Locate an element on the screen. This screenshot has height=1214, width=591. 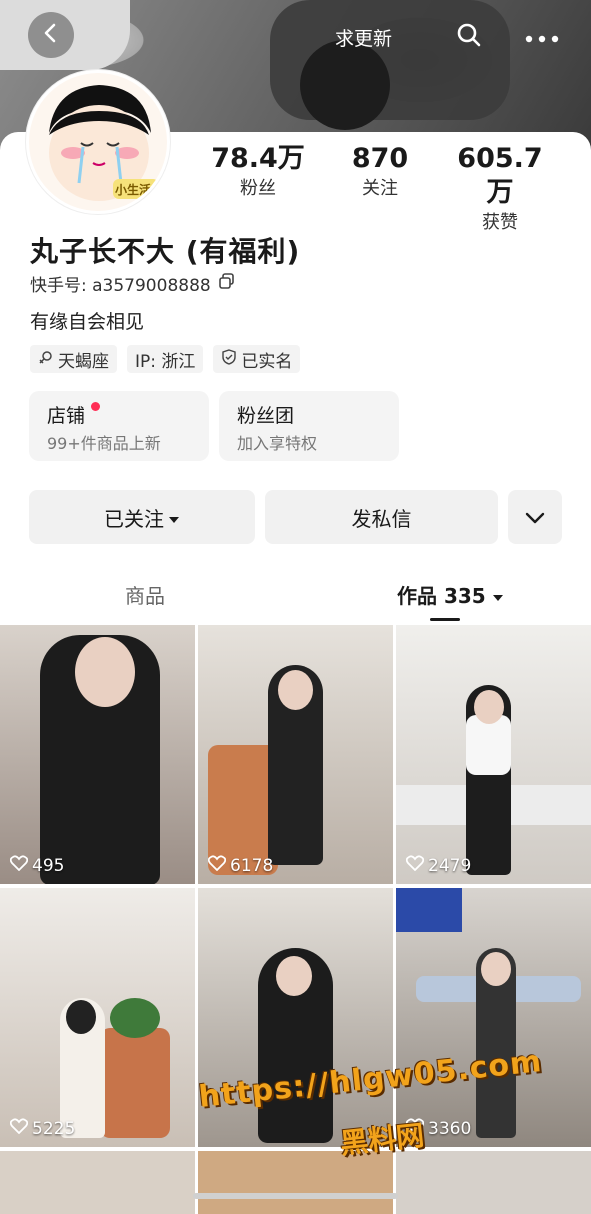
profile-name: 丸子长不大 (有福利) is located at coordinates (165, 251).